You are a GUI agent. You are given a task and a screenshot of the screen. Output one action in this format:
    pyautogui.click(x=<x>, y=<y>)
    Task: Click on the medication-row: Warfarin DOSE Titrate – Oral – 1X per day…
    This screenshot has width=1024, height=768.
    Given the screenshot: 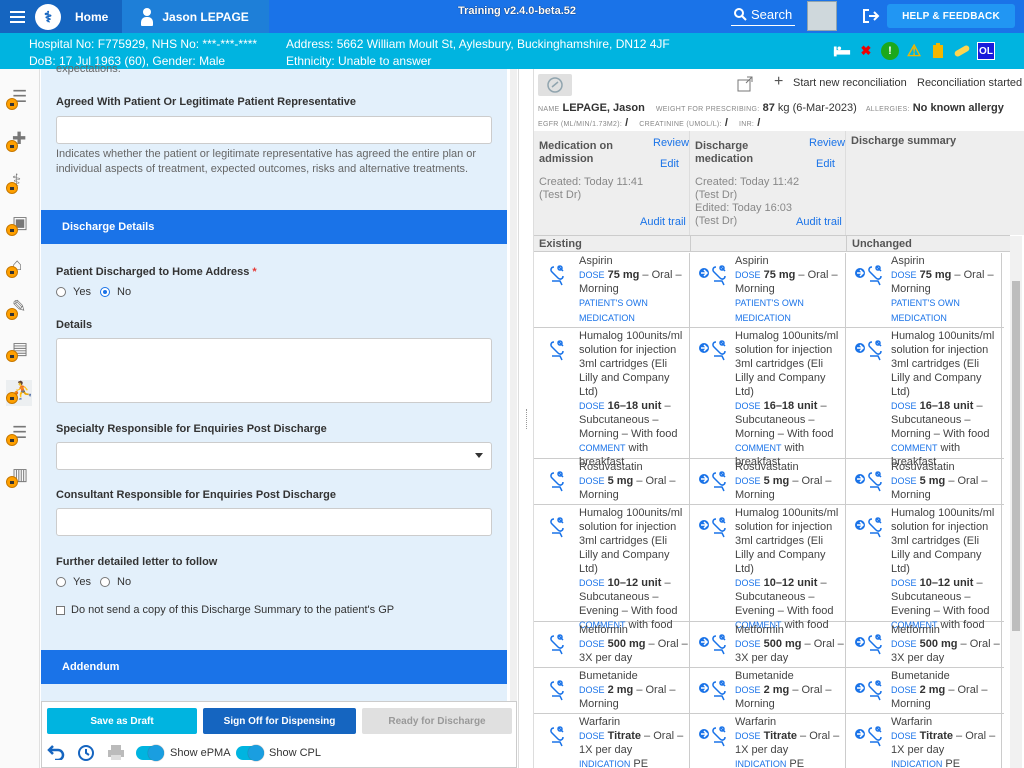 What is the action you would take?
    pyautogui.click(x=769, y=741)
    